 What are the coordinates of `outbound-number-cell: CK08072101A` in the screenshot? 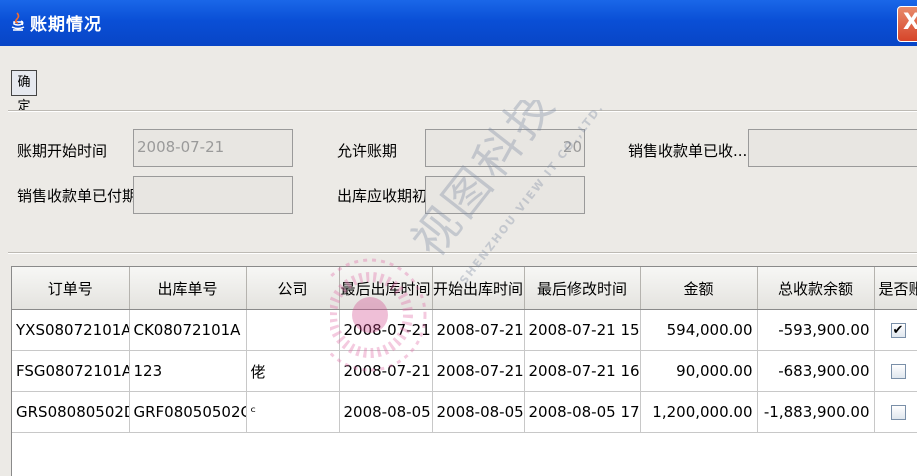 It's located at (188, 330).